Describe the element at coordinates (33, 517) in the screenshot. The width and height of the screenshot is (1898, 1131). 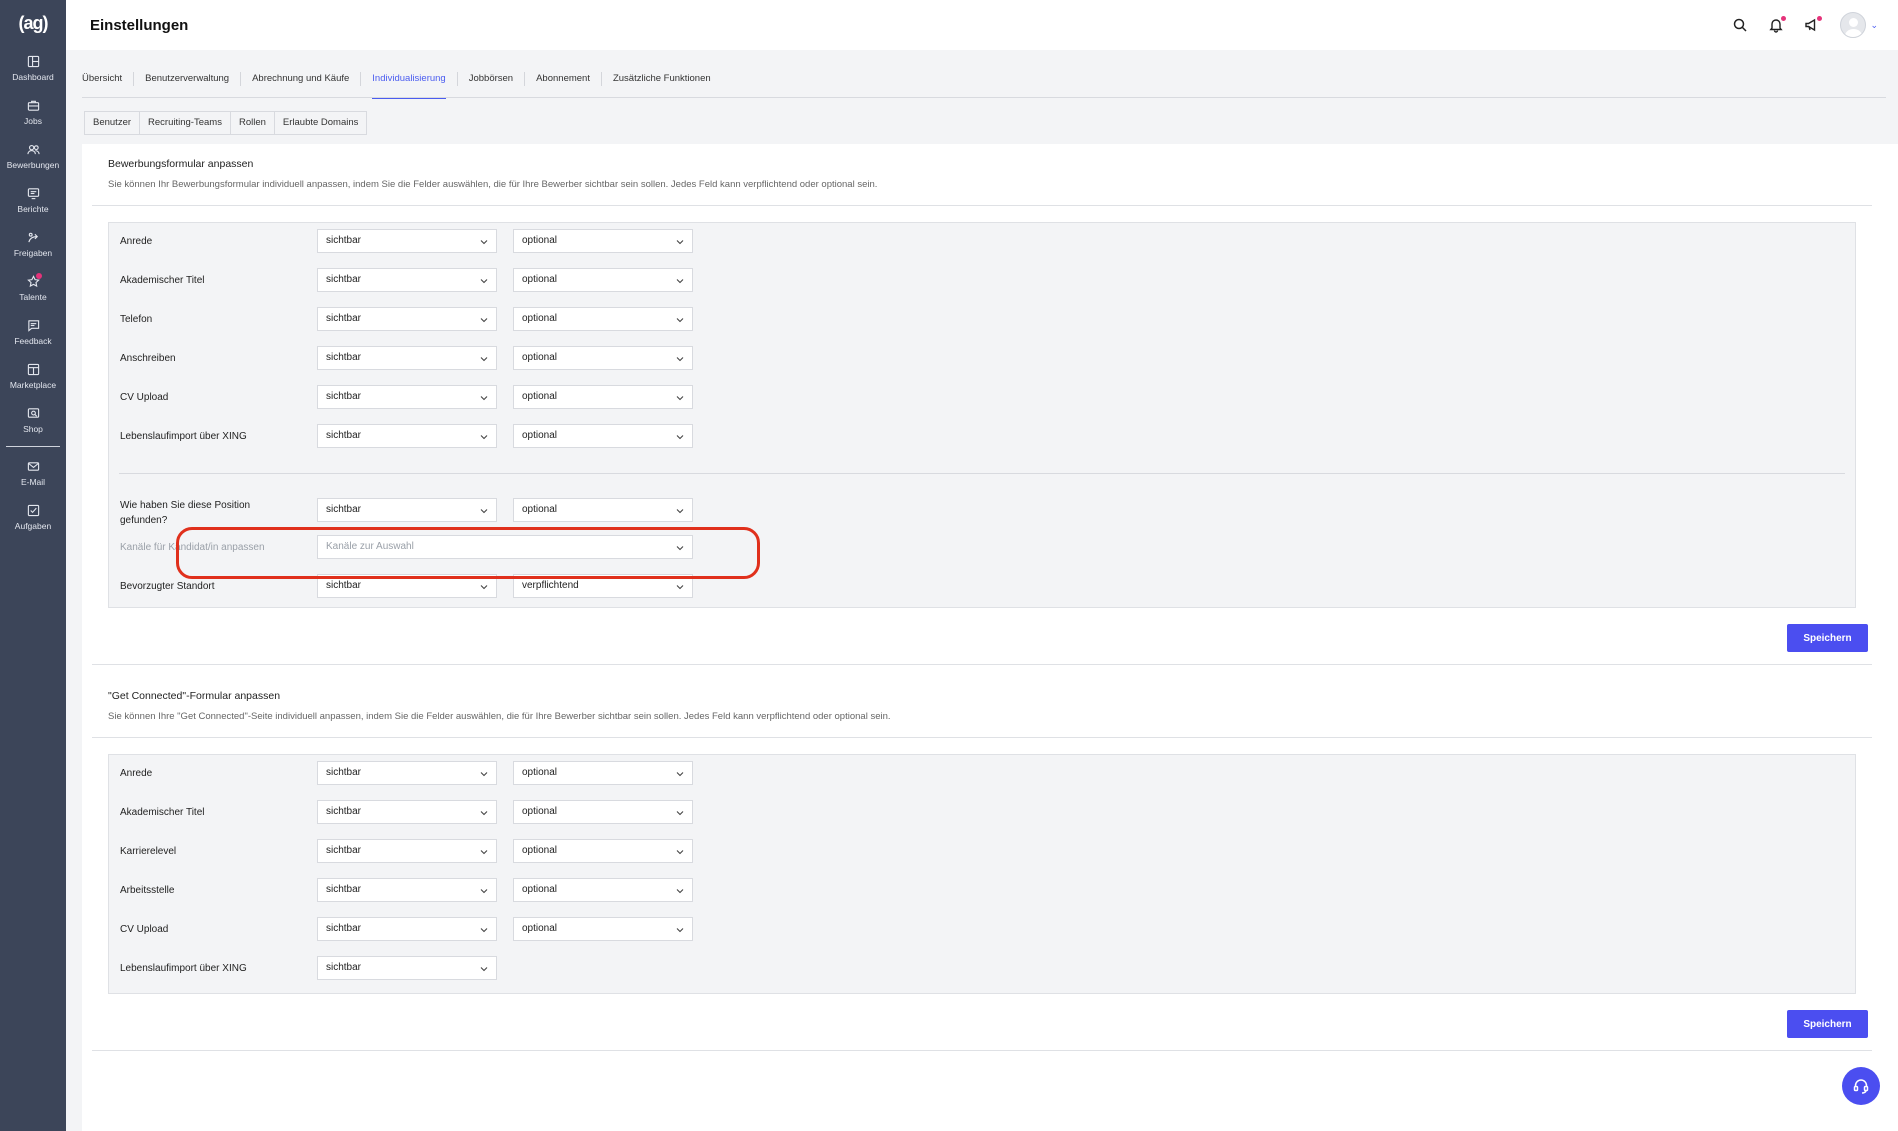
I see `sidebar-item-aufgaben: Aufgaben` at that location.